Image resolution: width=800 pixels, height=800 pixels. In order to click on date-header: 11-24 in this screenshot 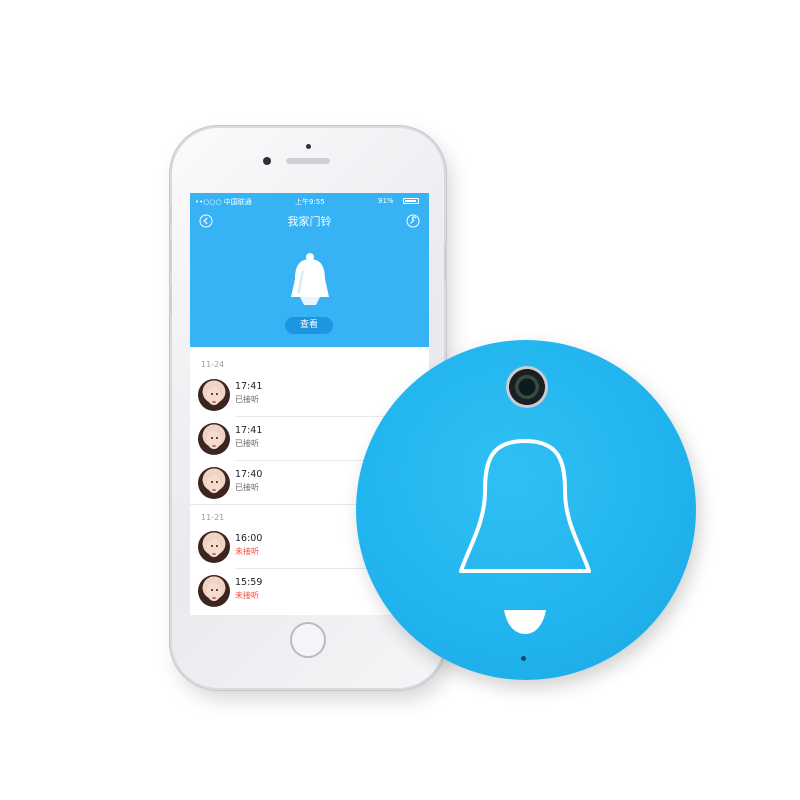, I will do `click(213, 364)`.